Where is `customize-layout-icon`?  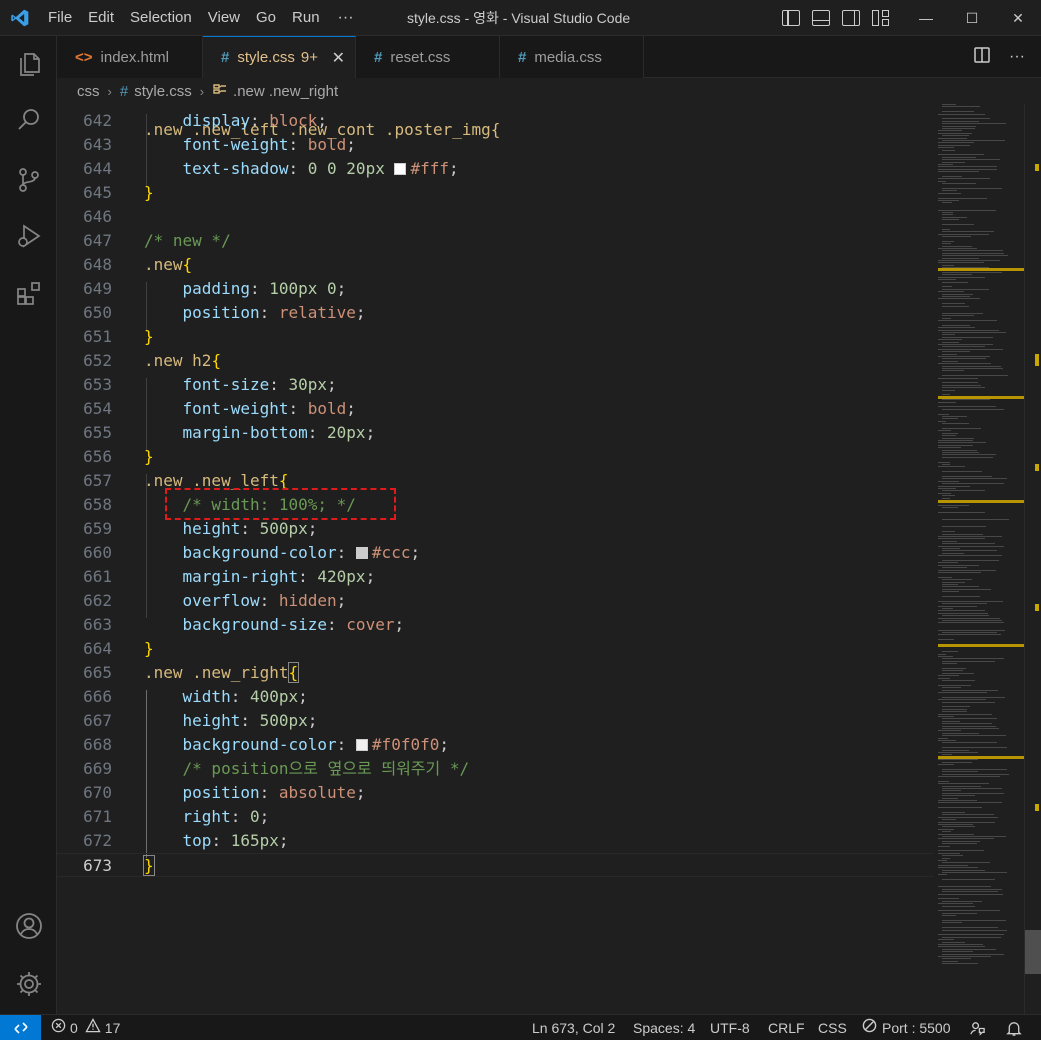 customize-layout-icon is located at coordinates (881, 18).